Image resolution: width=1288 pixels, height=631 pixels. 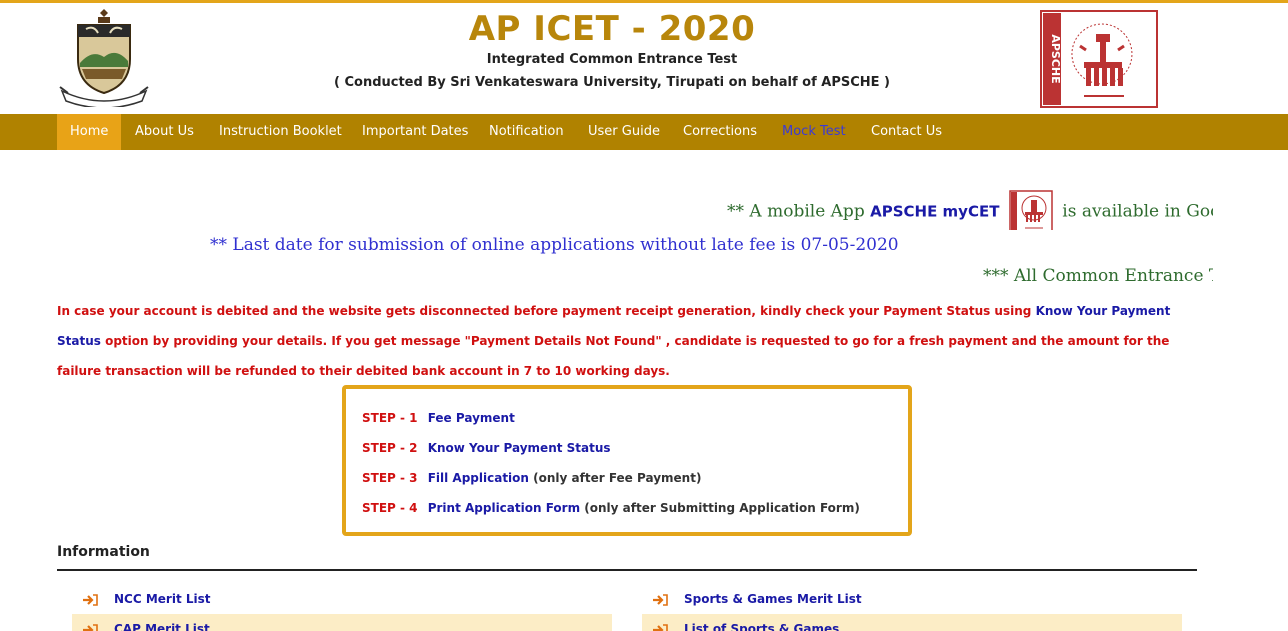 I want to click on app-suffix-text: is available in Goog, so click(x=1137, y=211).